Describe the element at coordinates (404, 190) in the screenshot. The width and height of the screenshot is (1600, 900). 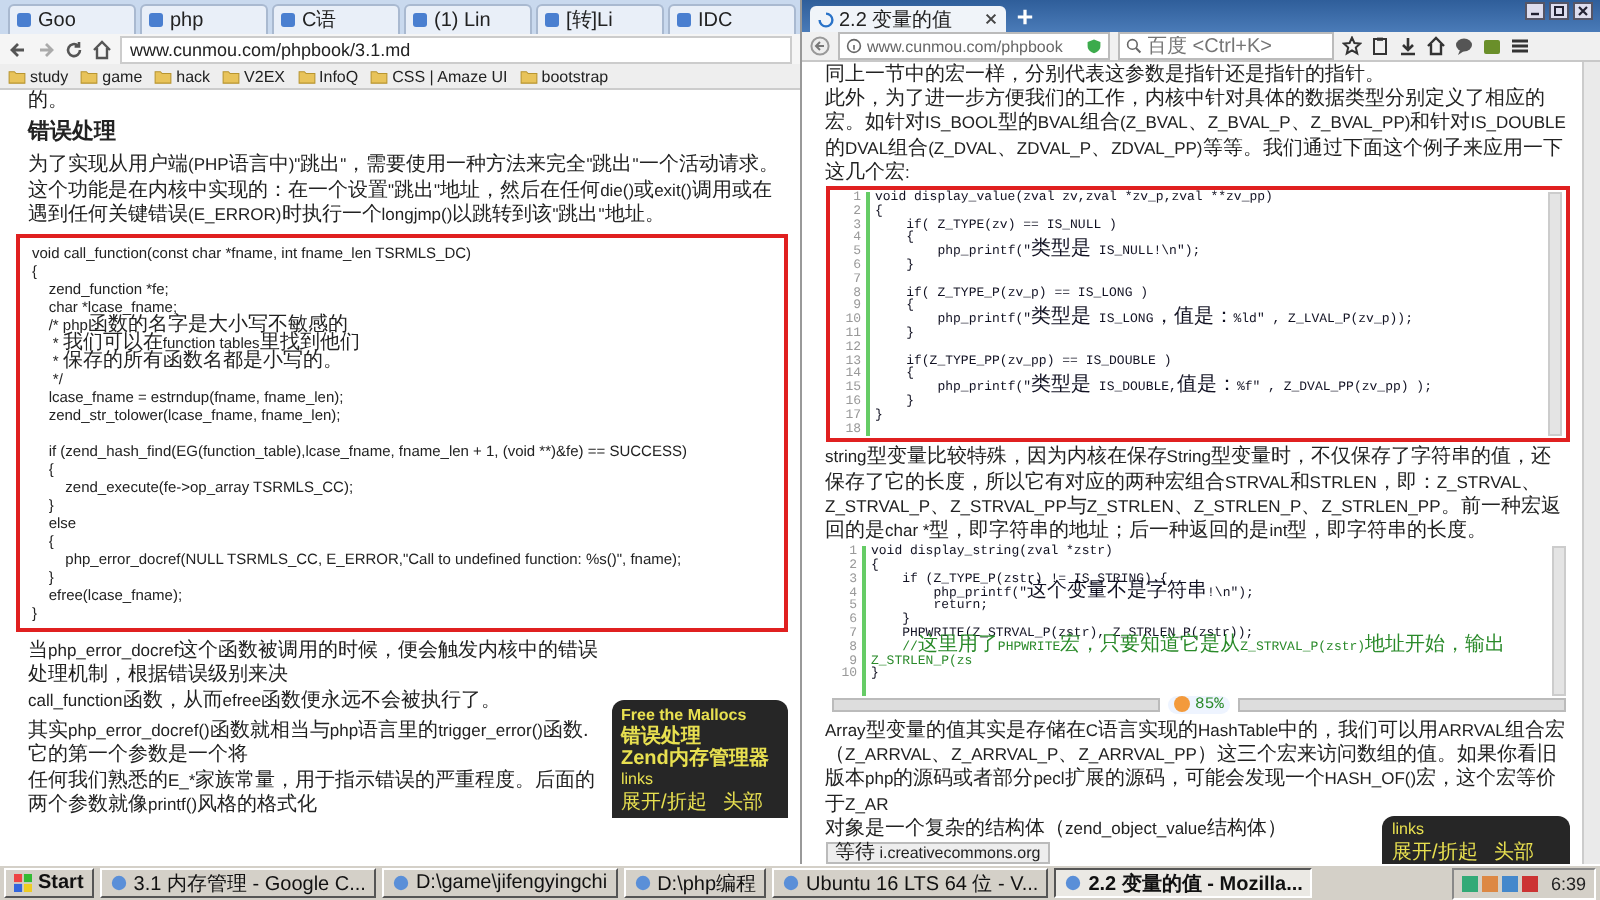
I see `paragraph: 为了实现从用户端(PHP语言中)"跳出"，需要使用一种方法来完全"跳出"一个活动请求。这个功能是在内核中实现的：在一个设置"跳出"地址，然后在任何die()或exit()调用或在遇到任何关键错误(E_ERROR)时执行一个longjmp()以跳转到该"跳出"地址。` at that location.